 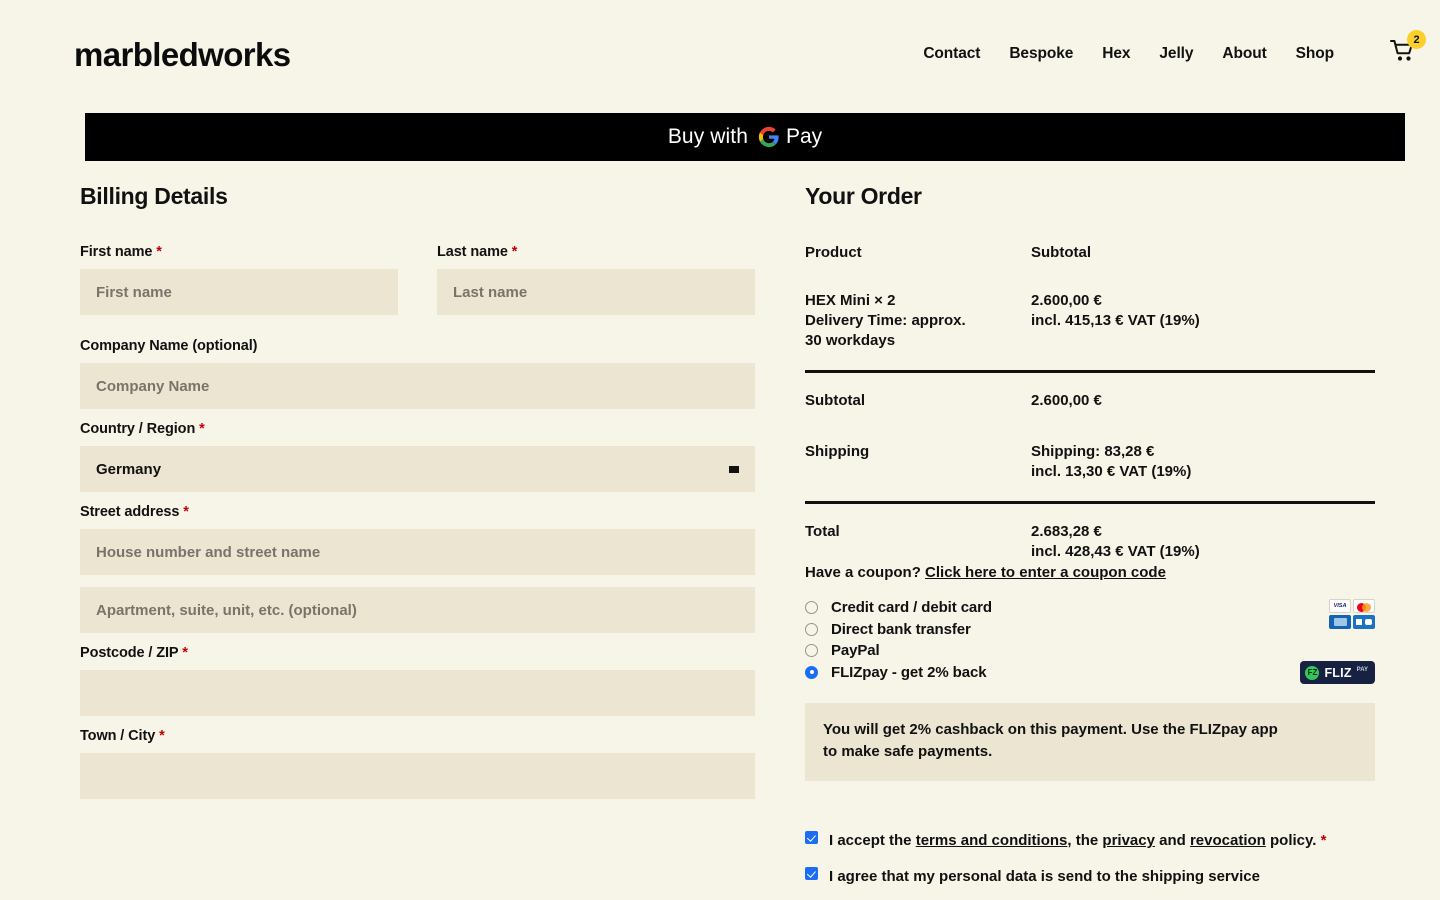 I want to click on cart-button: 2, so click(x=1408, y=49).